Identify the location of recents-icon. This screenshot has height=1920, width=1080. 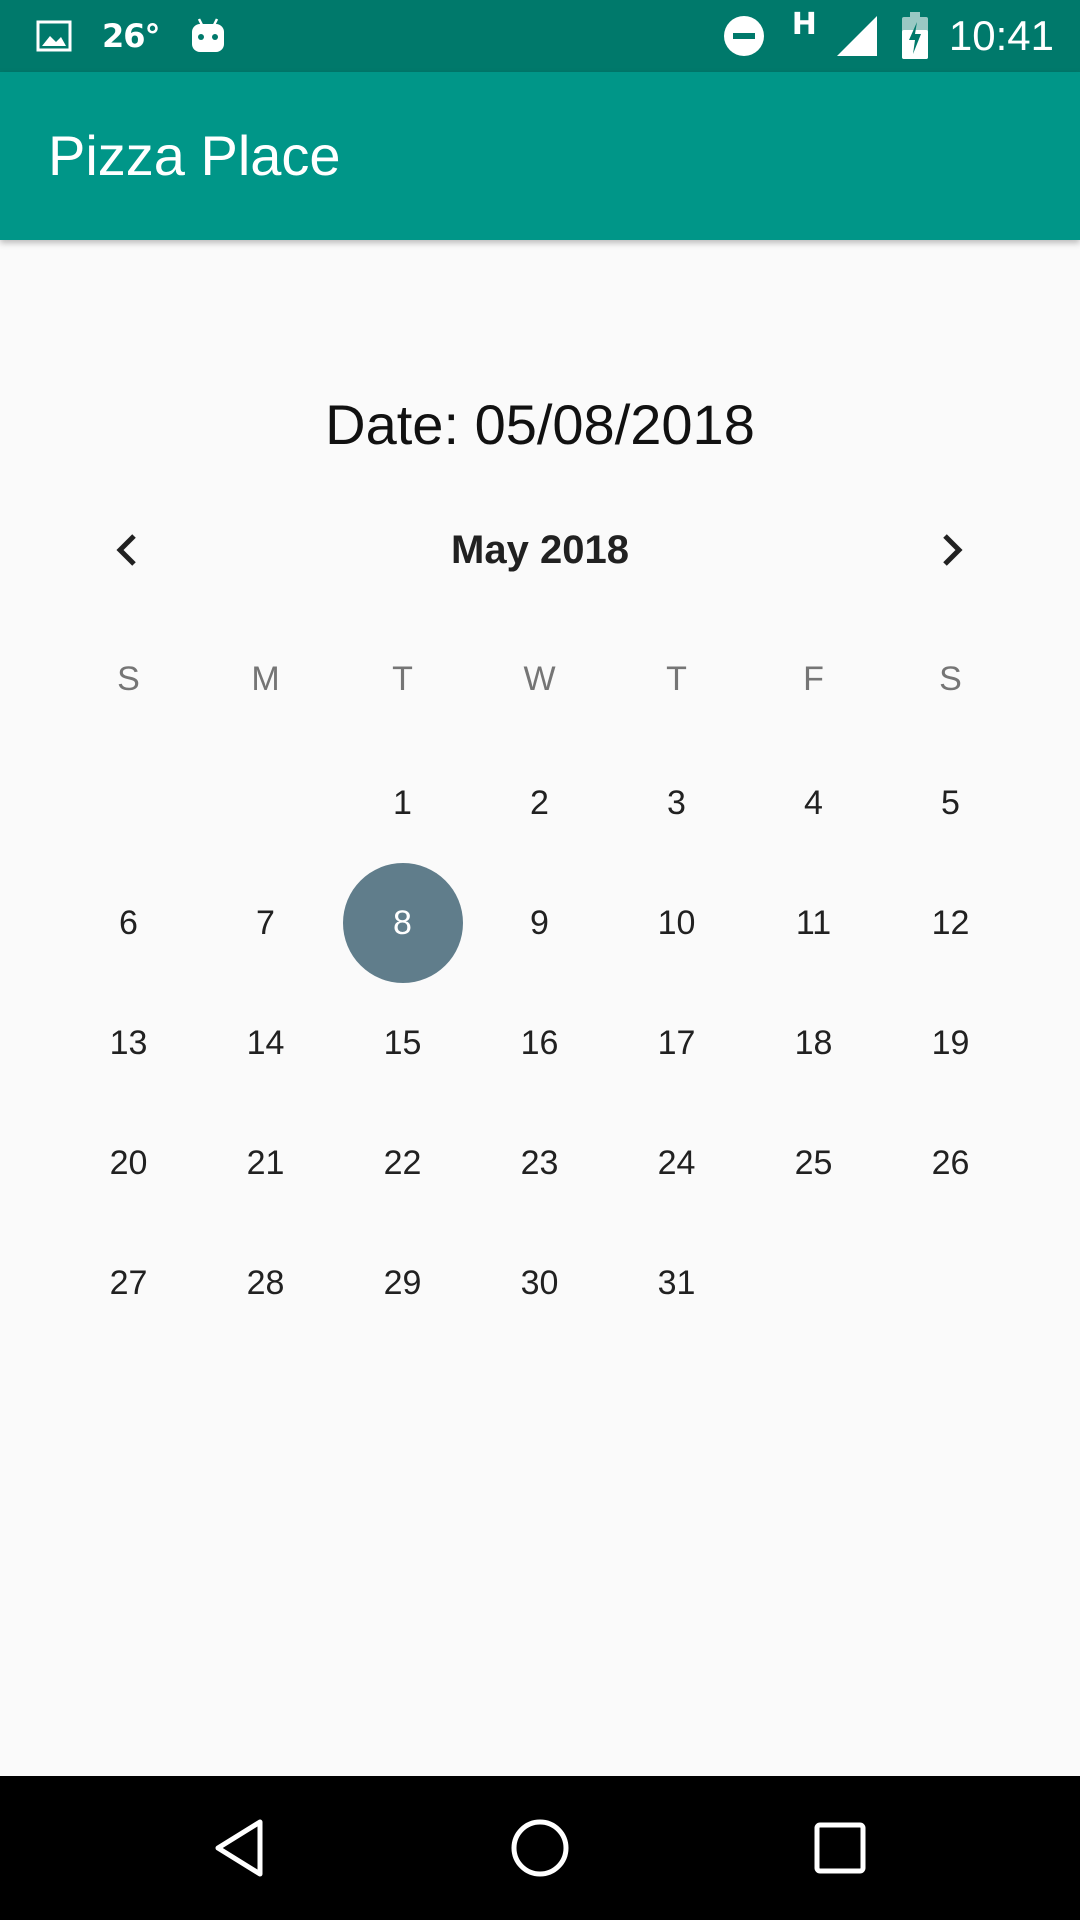
(840, 1848).